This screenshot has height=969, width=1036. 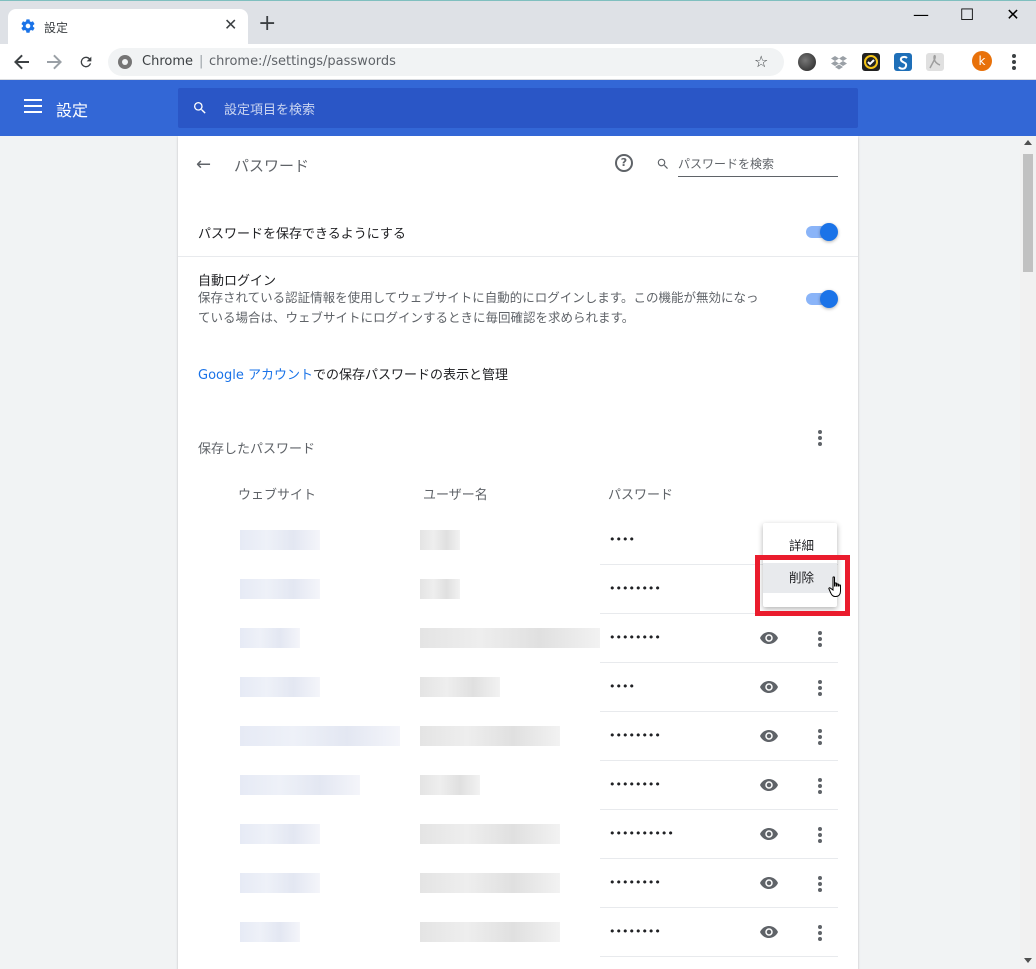 I want to click on plus-icon: +, so click(x=267, y=24).